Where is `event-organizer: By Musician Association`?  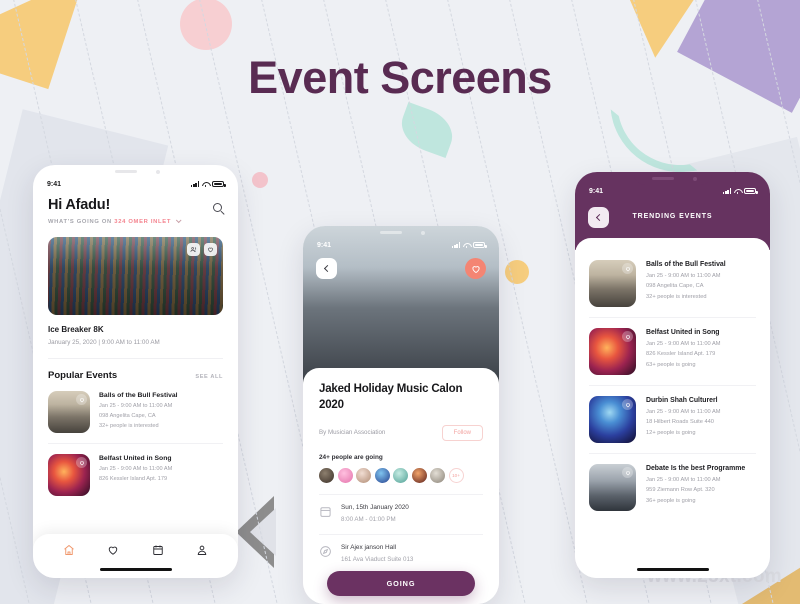
event-organizer: By Musician Association is located at coordinates (352, 433).